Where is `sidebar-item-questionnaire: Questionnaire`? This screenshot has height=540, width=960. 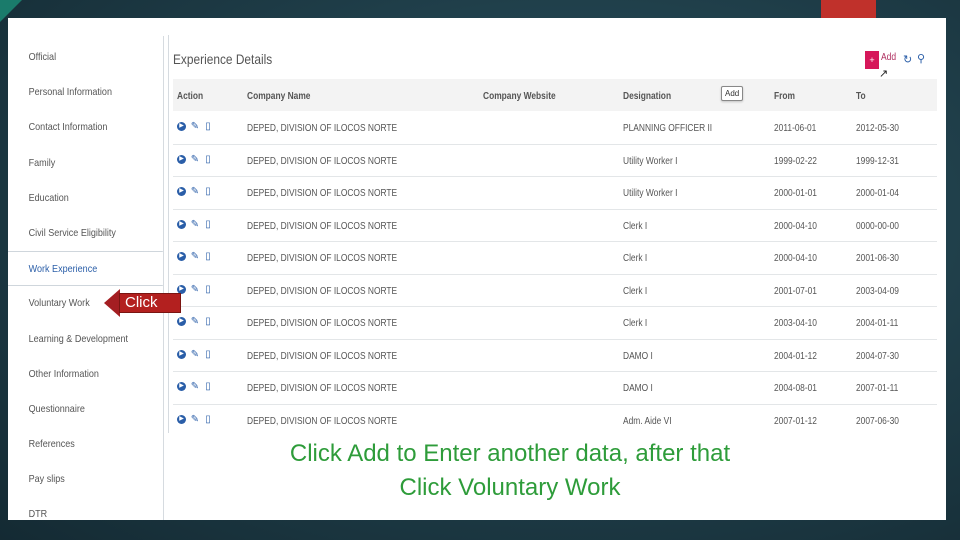 sidebar-item-questionnaire: Questionnaire is located at coordinates (75, 409).